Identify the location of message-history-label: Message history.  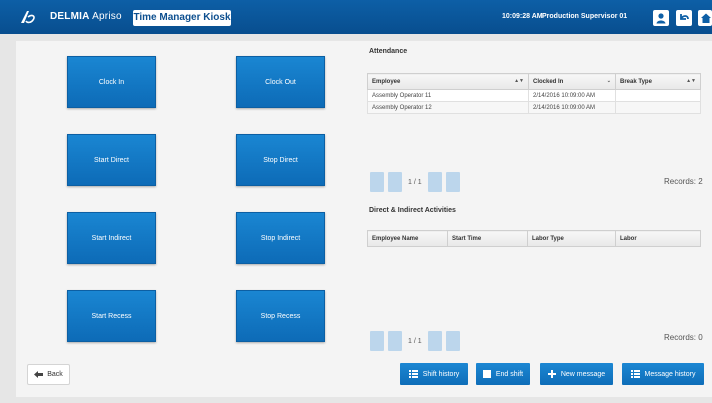
(670, 374).